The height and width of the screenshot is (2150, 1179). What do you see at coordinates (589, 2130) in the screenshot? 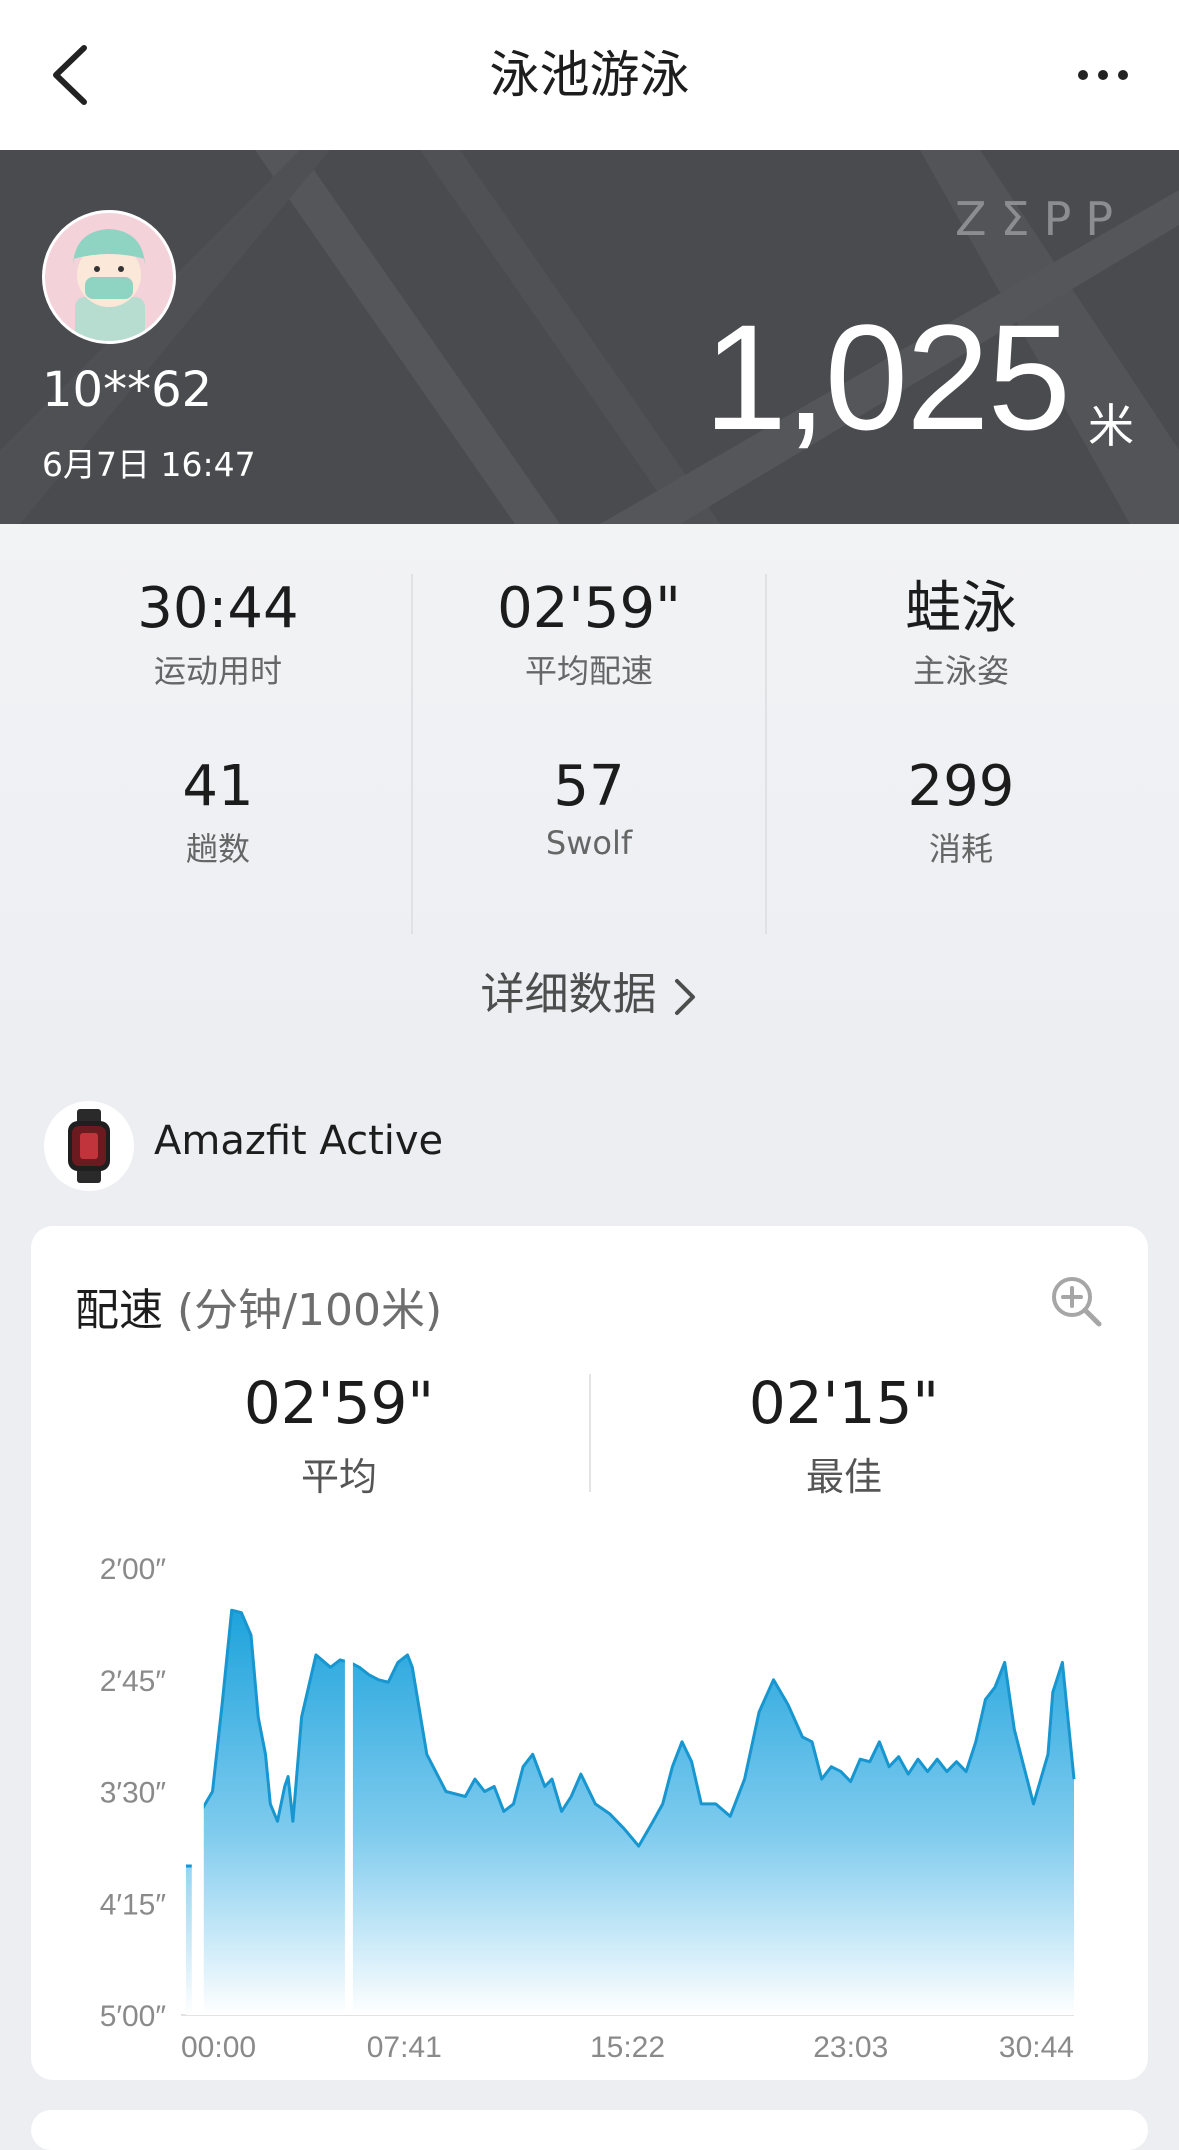
I see `next-card` at bounding box center [589, 2130].